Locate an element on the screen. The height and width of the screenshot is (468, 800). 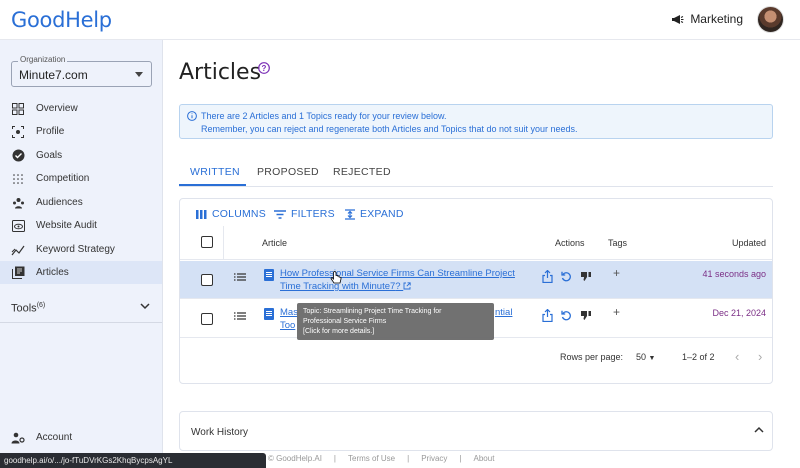
page-range: 1–2 of 2 is located at coordinates (698, 357).